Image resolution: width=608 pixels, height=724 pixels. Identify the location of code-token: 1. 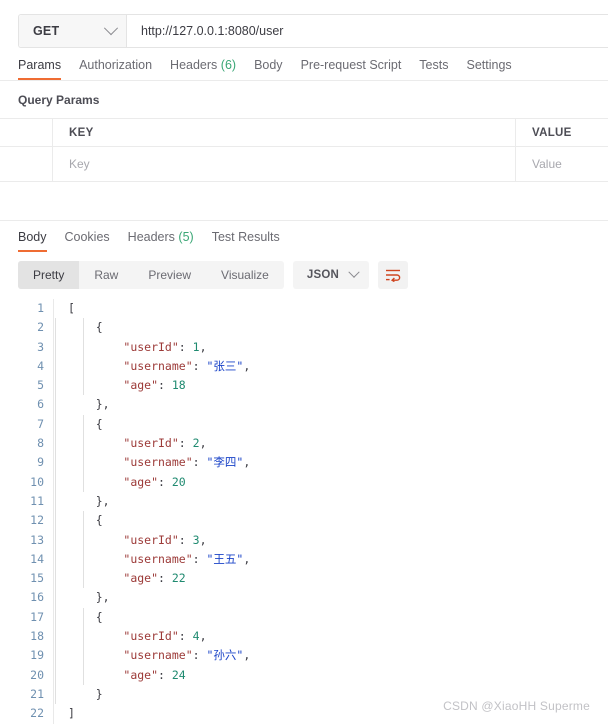
(196, 346).